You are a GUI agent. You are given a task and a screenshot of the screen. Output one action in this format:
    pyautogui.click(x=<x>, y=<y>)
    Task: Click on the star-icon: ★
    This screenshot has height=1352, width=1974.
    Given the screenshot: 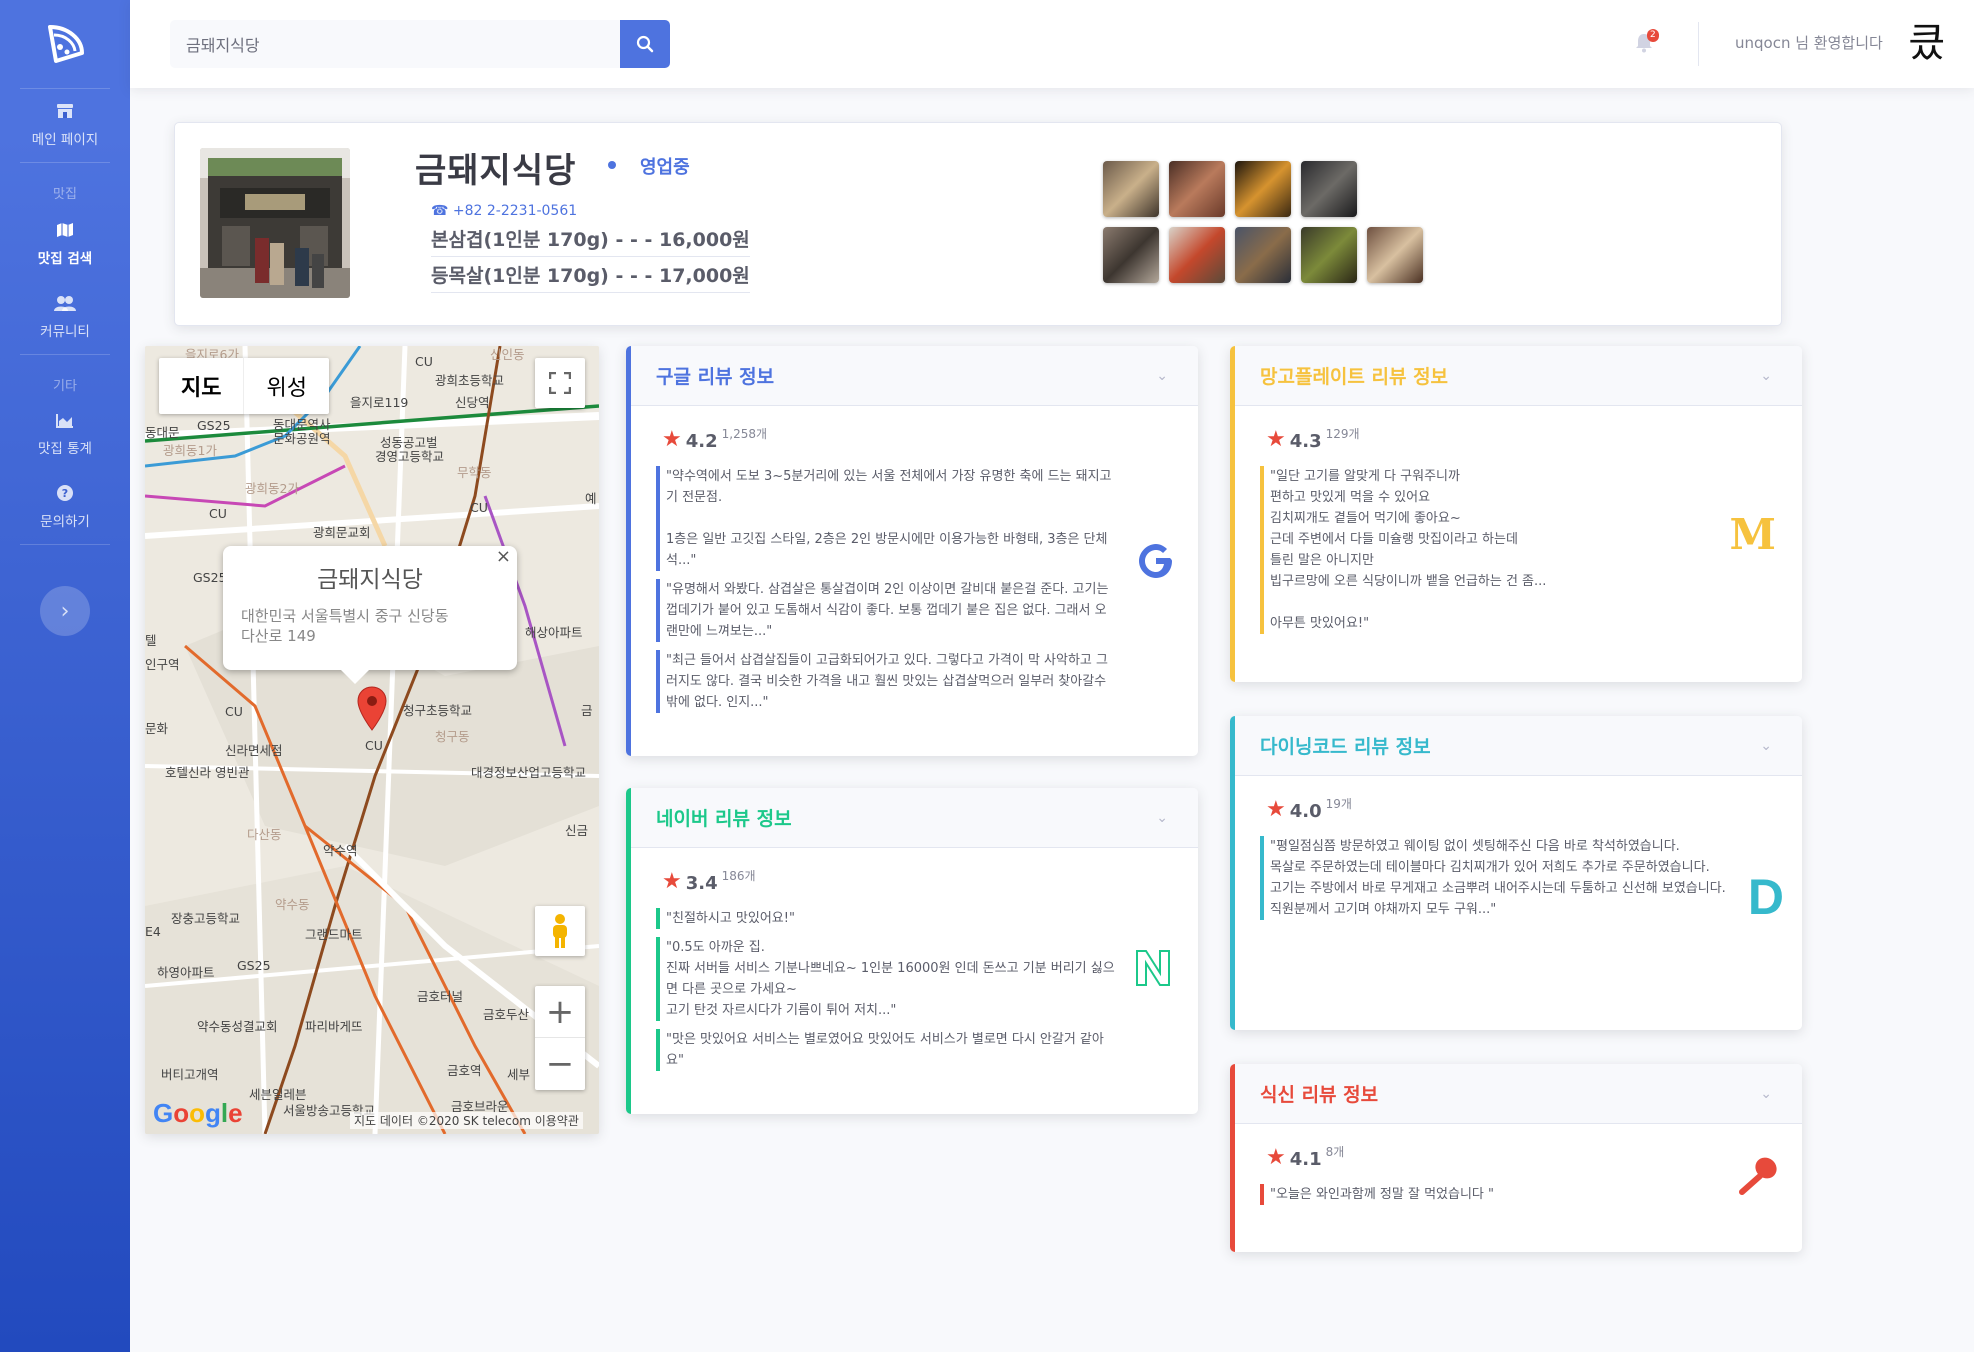 What is the action you would take?
    pyautogui.click(x=672, y=881)
    